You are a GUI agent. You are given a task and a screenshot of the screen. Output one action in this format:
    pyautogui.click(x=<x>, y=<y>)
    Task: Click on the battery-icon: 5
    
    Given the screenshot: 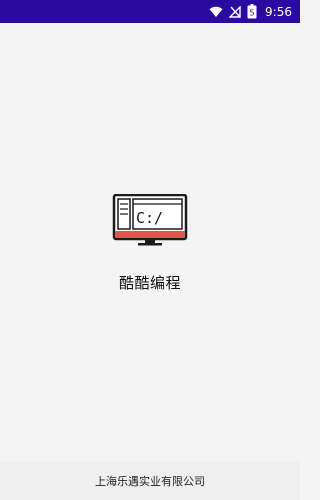 What is the action you would take?
    pyautogui.click(x=252, y=11)
    